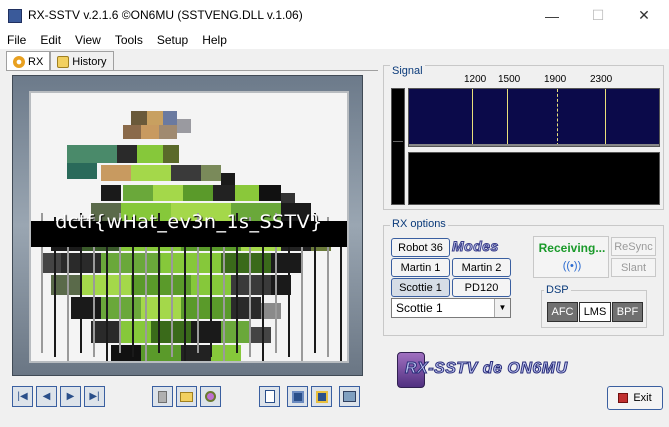 The height and width of the screenshot is (427, 669). Describe the element at coordinates (572, 266) in the screenshot. I see `antenna-icon: ((•))` at that location.